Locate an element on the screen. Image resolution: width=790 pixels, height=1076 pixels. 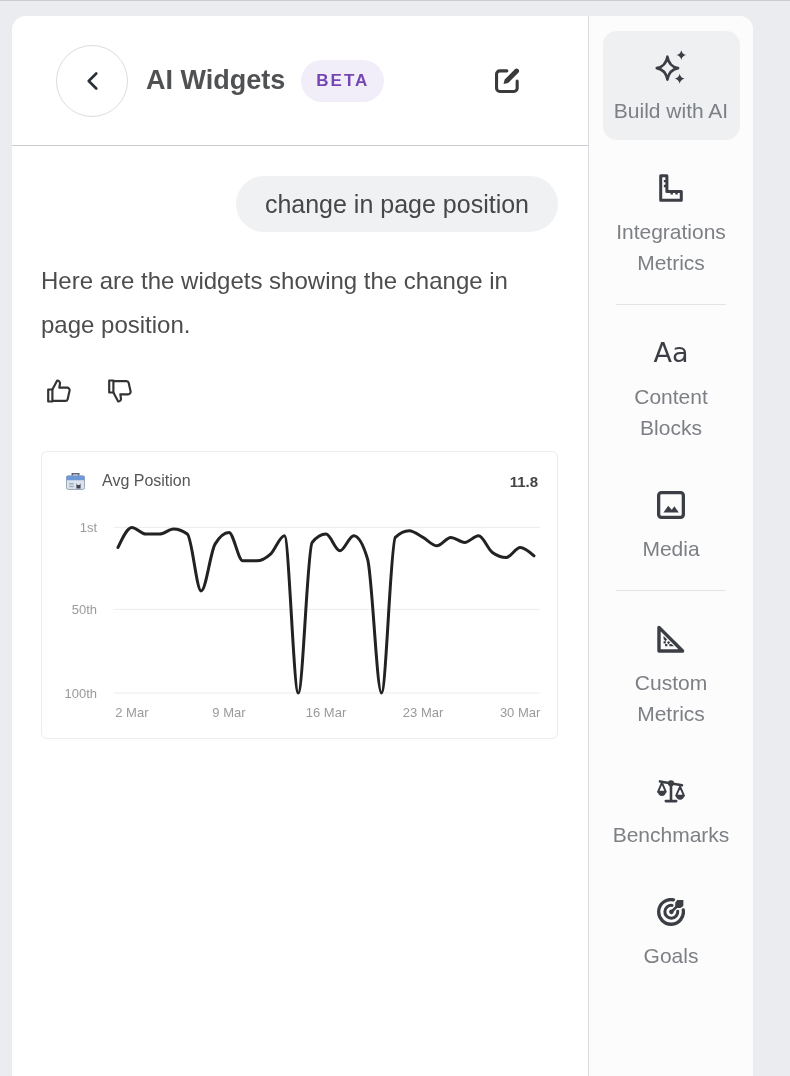
x-axis-label: 2 Mar is located at coordinates (132, 712).